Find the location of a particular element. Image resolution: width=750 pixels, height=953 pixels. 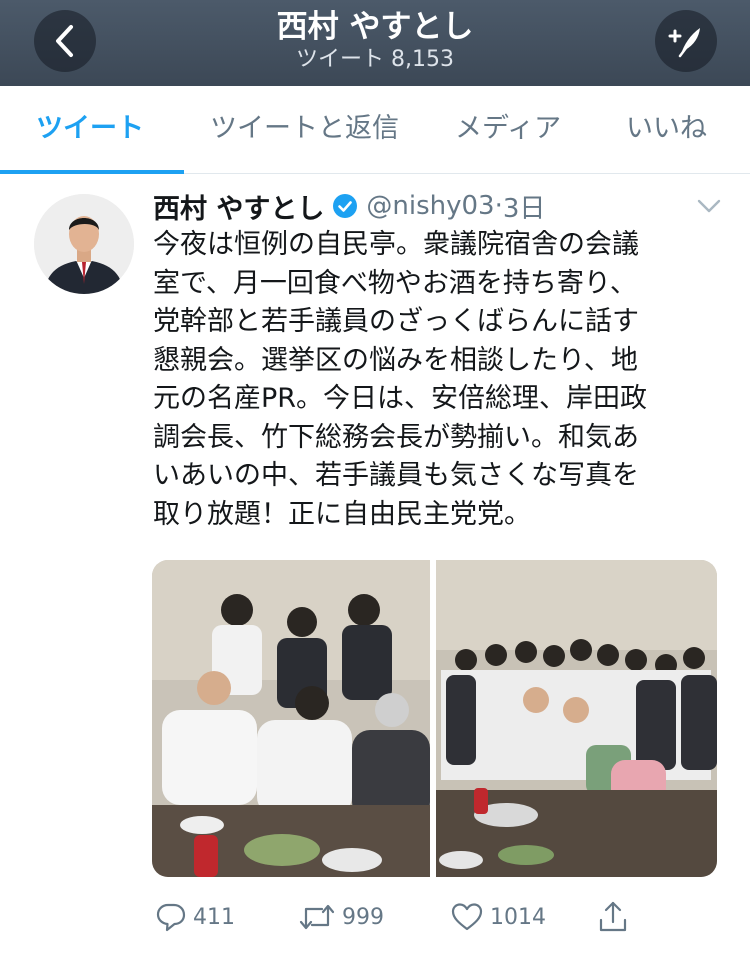

retweet-icon is located at coordinates (317, 917).